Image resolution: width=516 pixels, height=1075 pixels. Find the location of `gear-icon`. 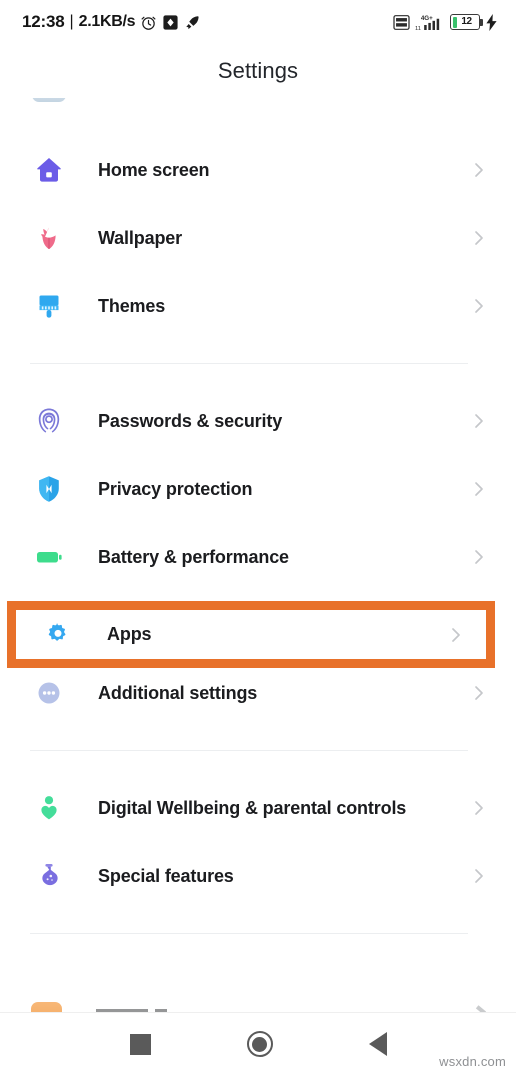

gear-icon is located at coordinates (58, 635).